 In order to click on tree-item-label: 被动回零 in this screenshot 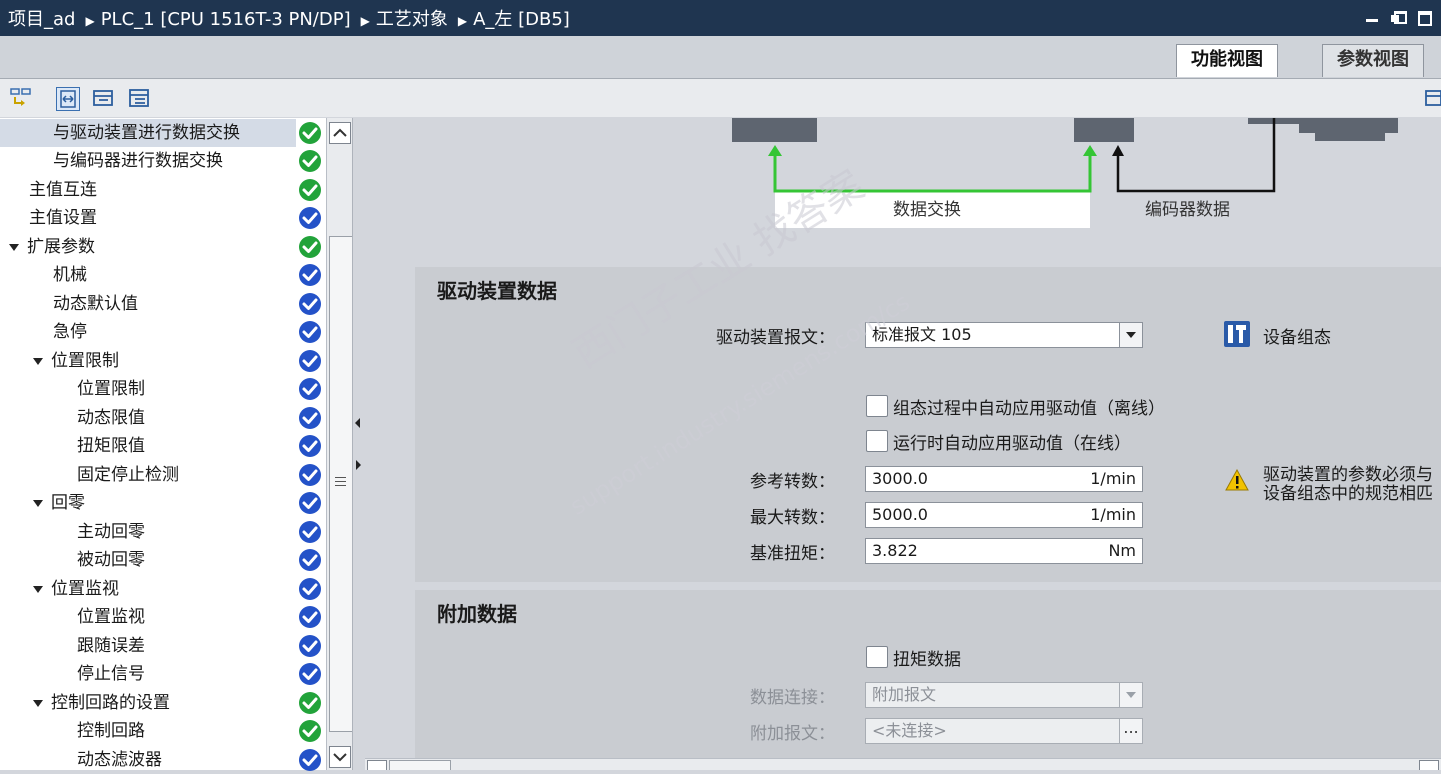, I will do `click(111, 560)`.